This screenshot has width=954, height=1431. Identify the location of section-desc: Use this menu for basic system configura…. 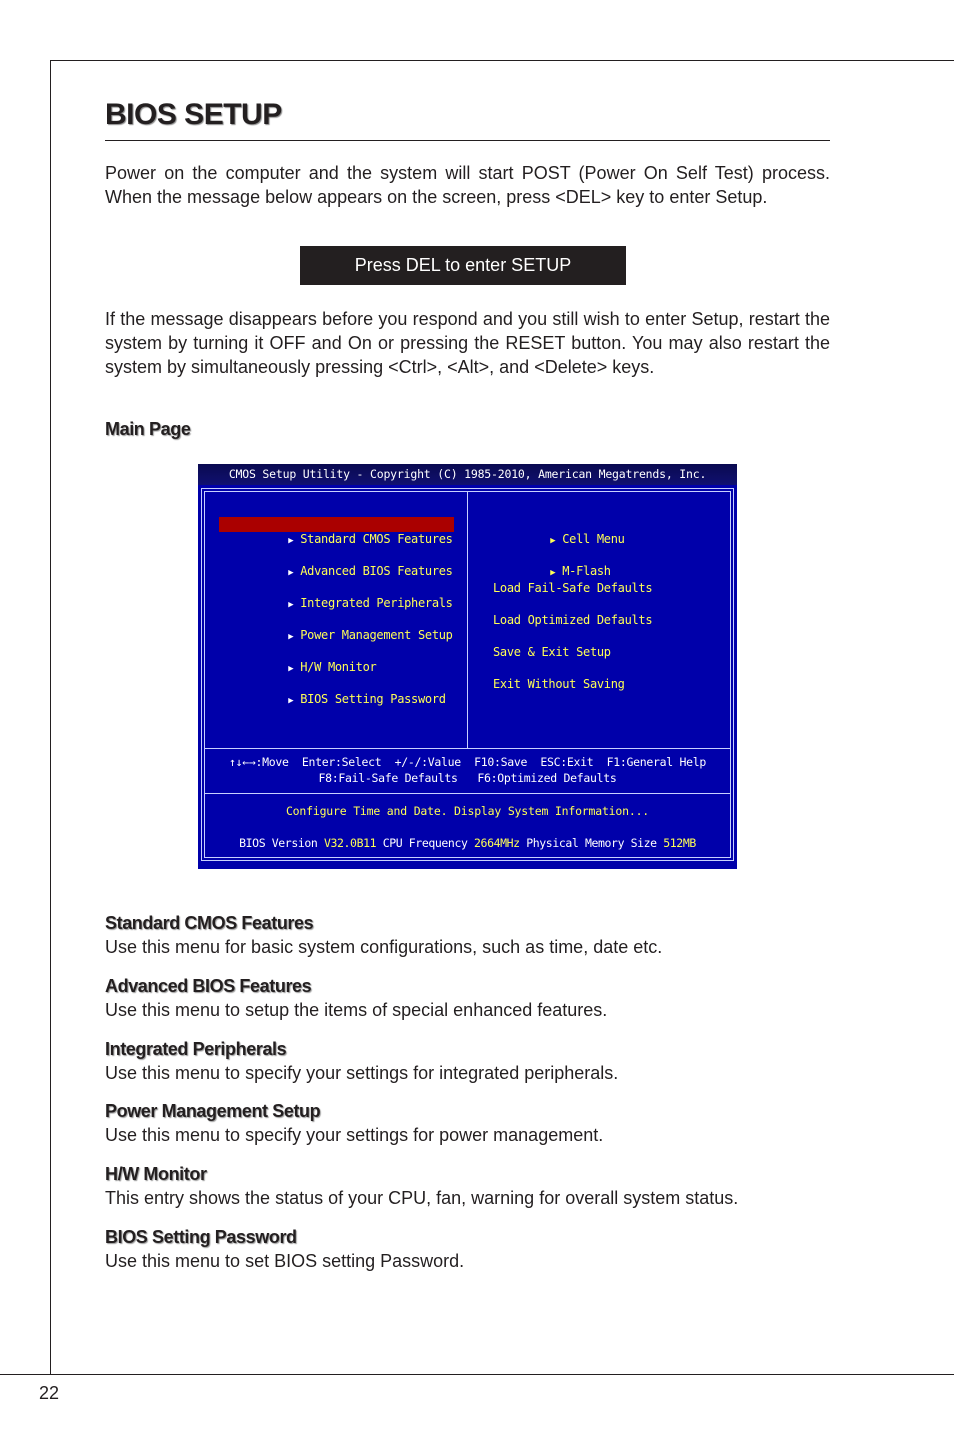
(384, 947).